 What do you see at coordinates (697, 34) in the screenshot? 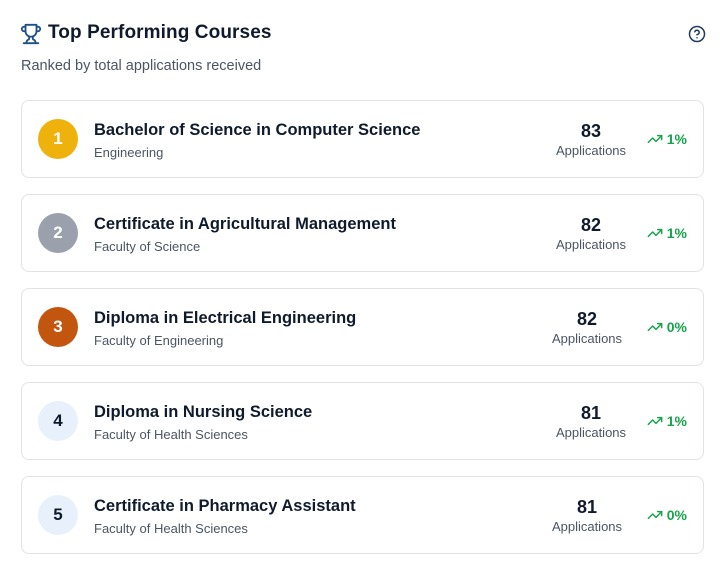
I see `help-circle-icon` at bounding box center [697, 34].